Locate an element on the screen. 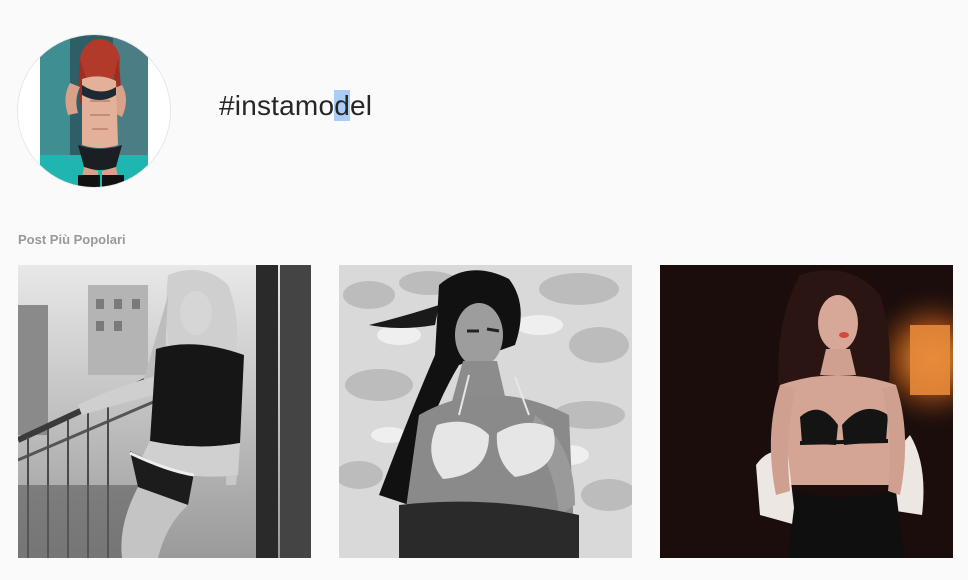 Image resolution: width=968 pixels, height=580 pixels. hashtag-avatar is located at coordinates (94, 111).